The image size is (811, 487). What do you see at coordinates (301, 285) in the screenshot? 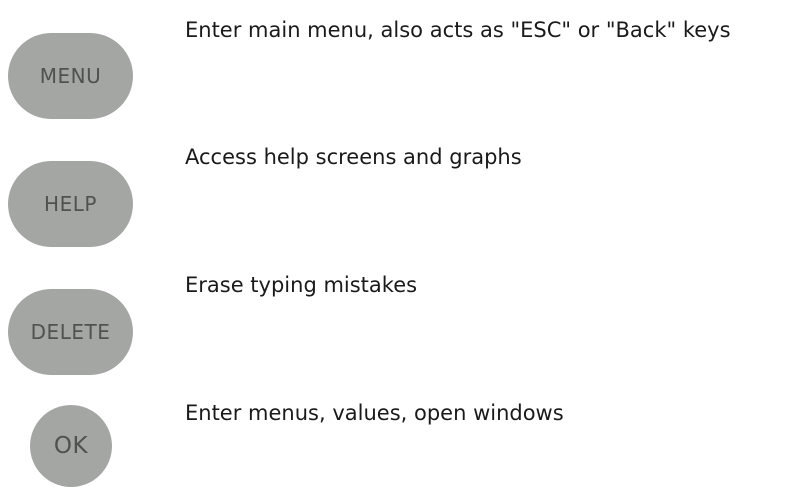
I see `delete-key-description: Erase typing mistakes` at bounding box center [301, 285].